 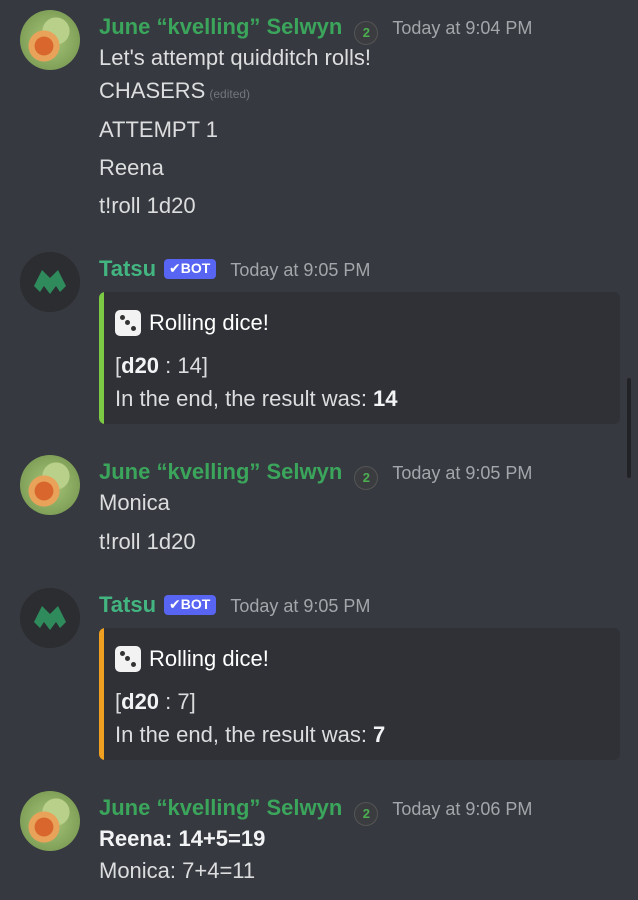 I want to click on message-line: Let's attempt quidditch rolls!, so click(x=235, y=57).